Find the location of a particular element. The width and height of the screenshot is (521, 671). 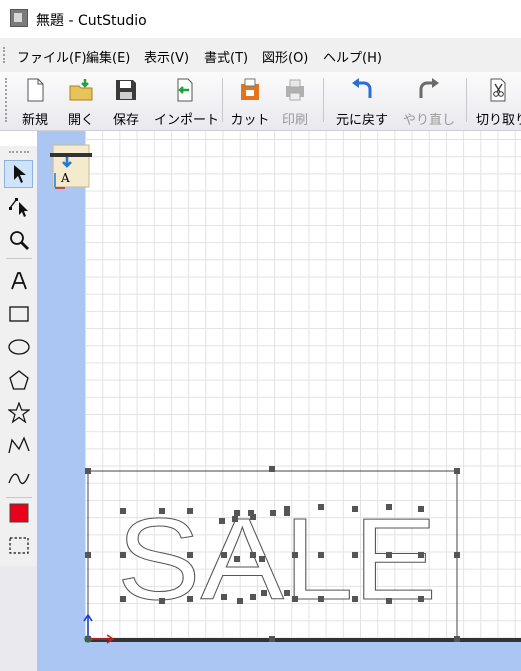

import-button-label: インポート is located at coordinates (187, 120).